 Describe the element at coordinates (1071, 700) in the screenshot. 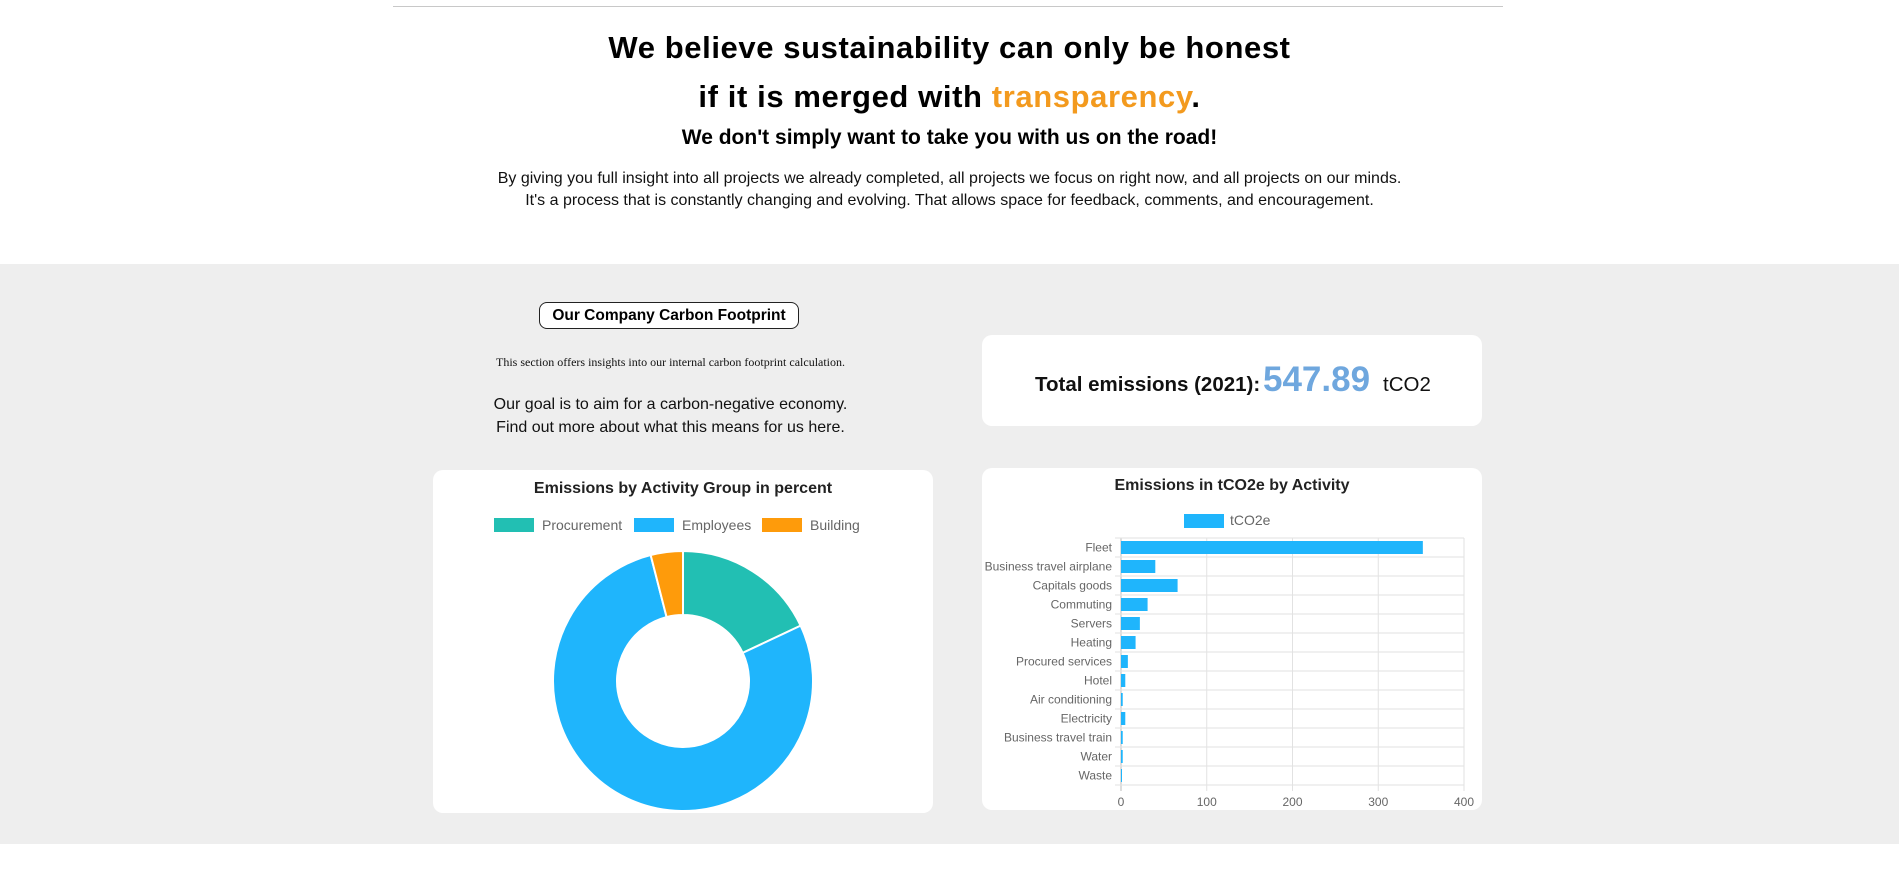

I see `y-tick-label: Air conditioning` at that location.